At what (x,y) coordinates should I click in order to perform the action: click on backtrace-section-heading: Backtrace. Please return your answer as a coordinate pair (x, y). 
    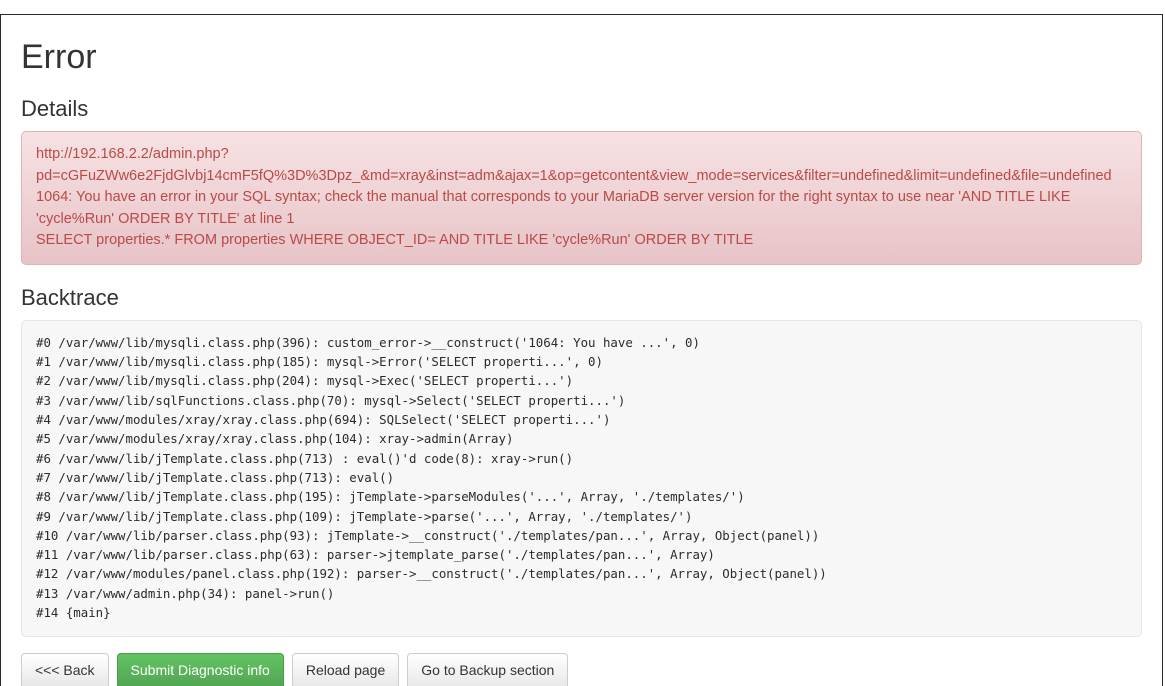
    Looking at the image, I should click on (70, 297).